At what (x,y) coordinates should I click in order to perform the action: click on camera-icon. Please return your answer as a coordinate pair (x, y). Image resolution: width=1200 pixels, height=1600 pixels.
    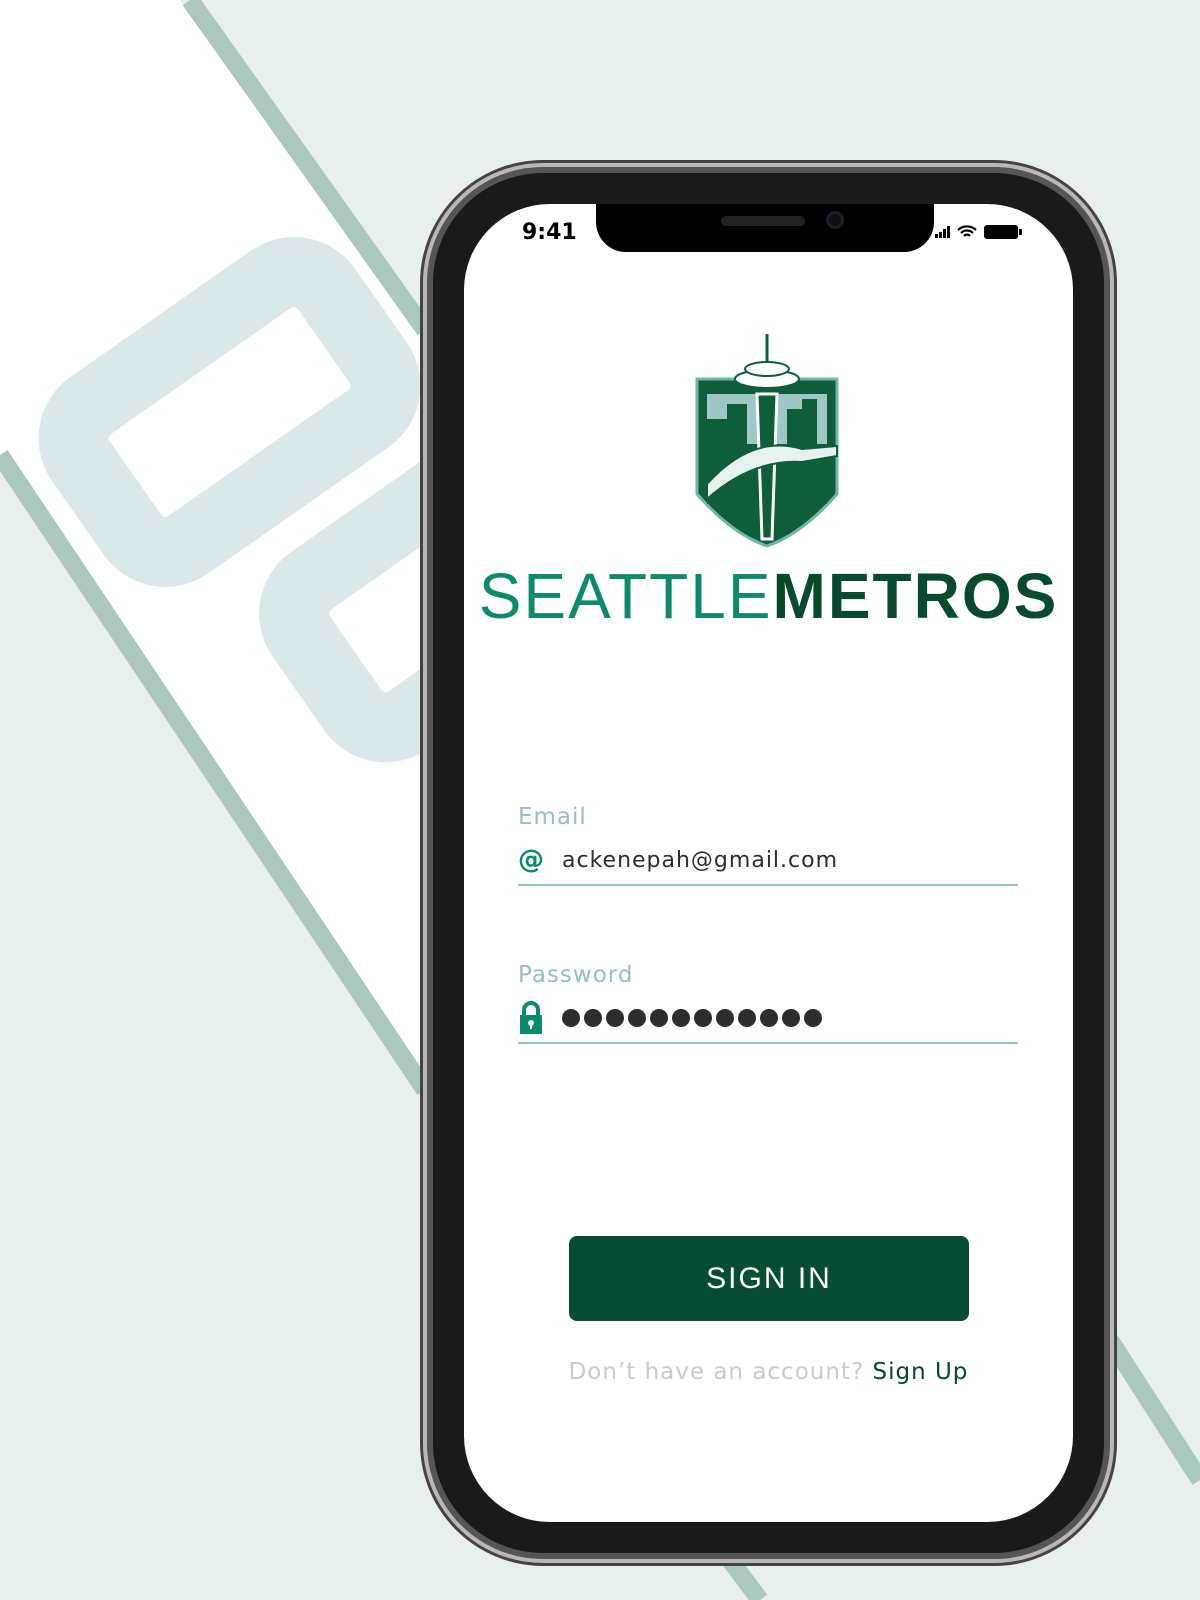
    Looking at the image, I should click on (835, 220).